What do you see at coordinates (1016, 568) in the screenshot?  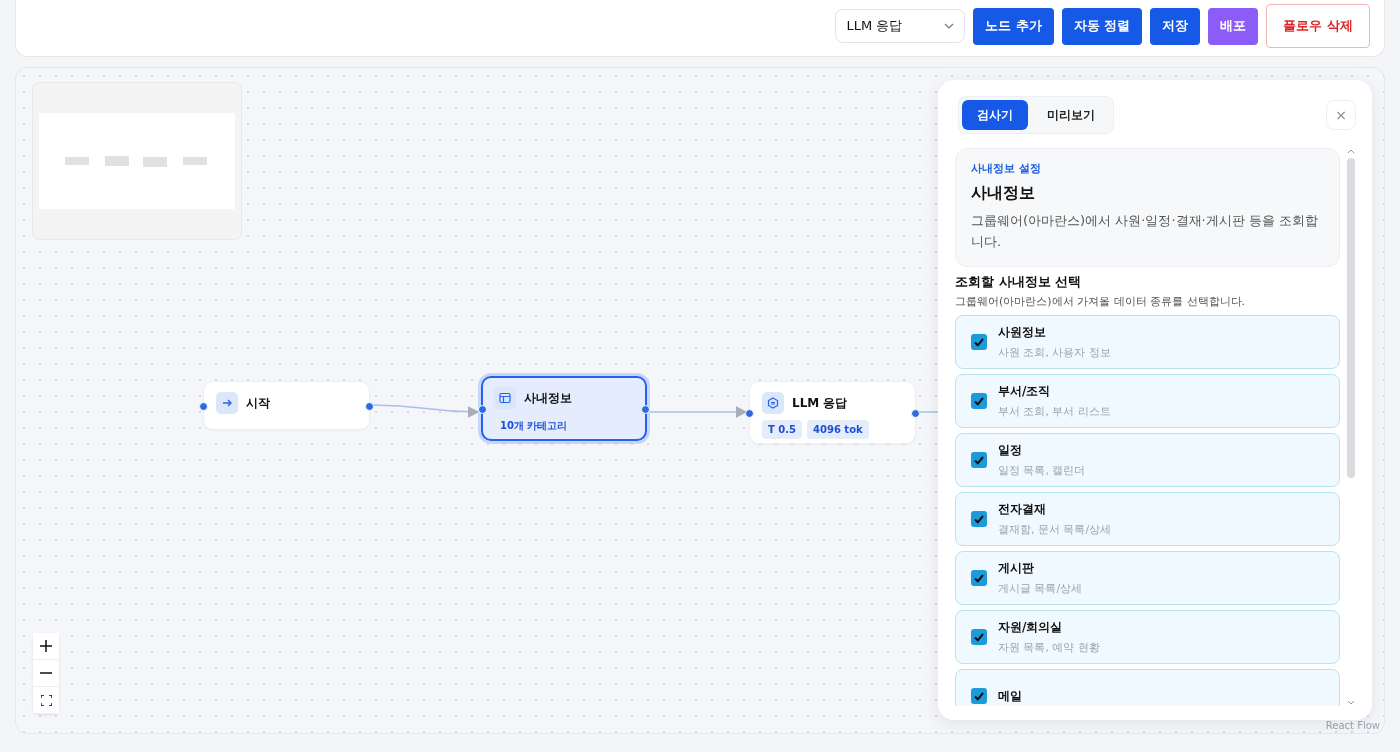 I see `option-label: 게시판` at bounding box center [1016, 568].